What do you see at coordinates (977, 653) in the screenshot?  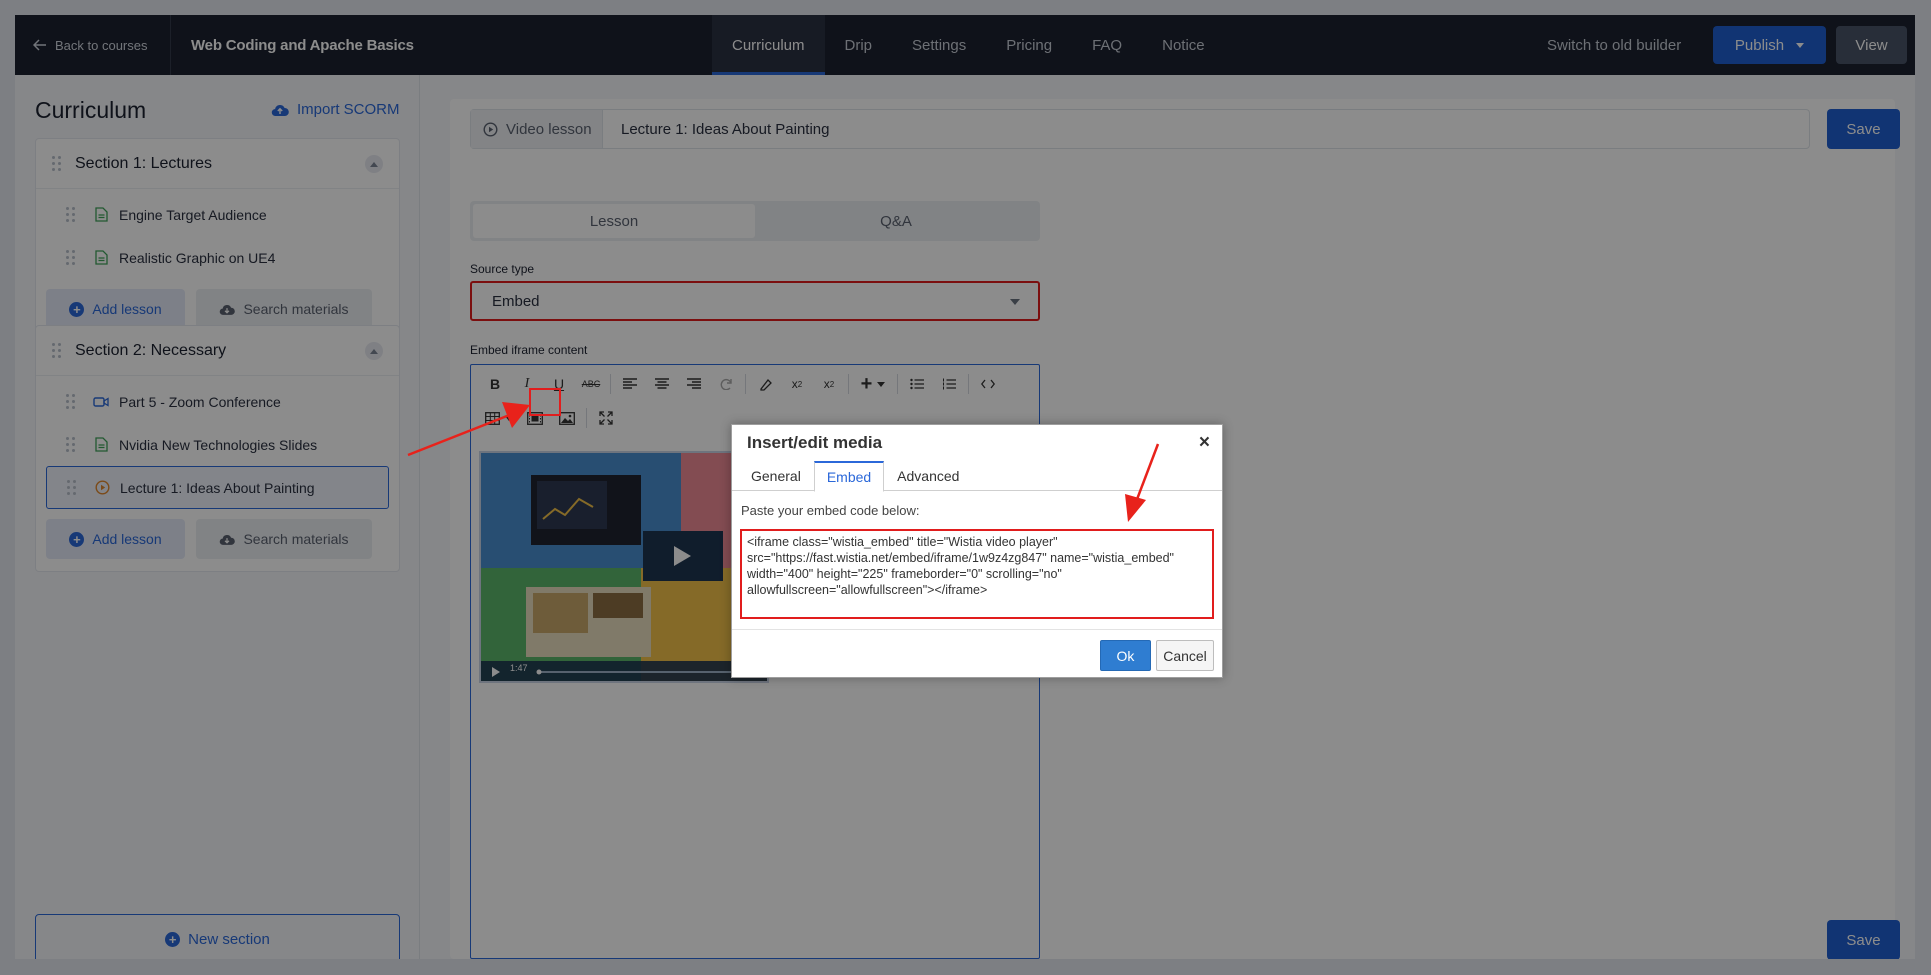 I see `dialog-footer: Ok Cancel` at bounding box center [977, 653].